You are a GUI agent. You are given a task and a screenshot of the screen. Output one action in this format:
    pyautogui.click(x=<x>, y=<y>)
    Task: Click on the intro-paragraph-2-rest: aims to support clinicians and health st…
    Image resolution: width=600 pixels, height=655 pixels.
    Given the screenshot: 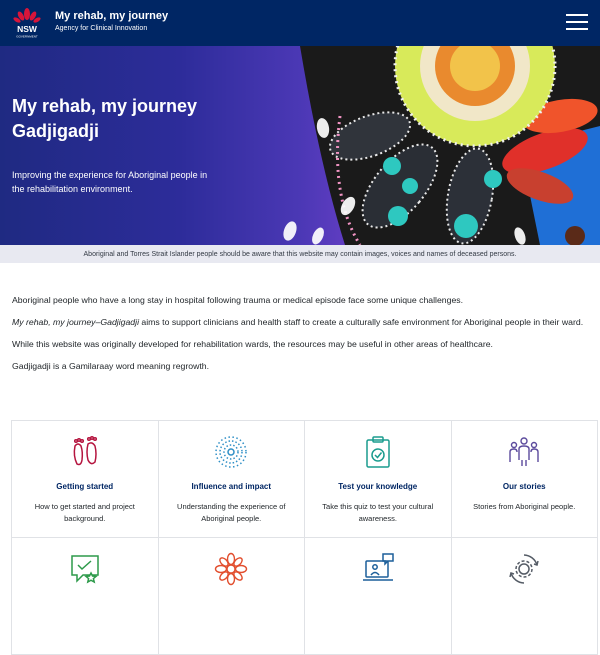 What is the action you would take?
    pyautogui.click(x=361, y=322)
    